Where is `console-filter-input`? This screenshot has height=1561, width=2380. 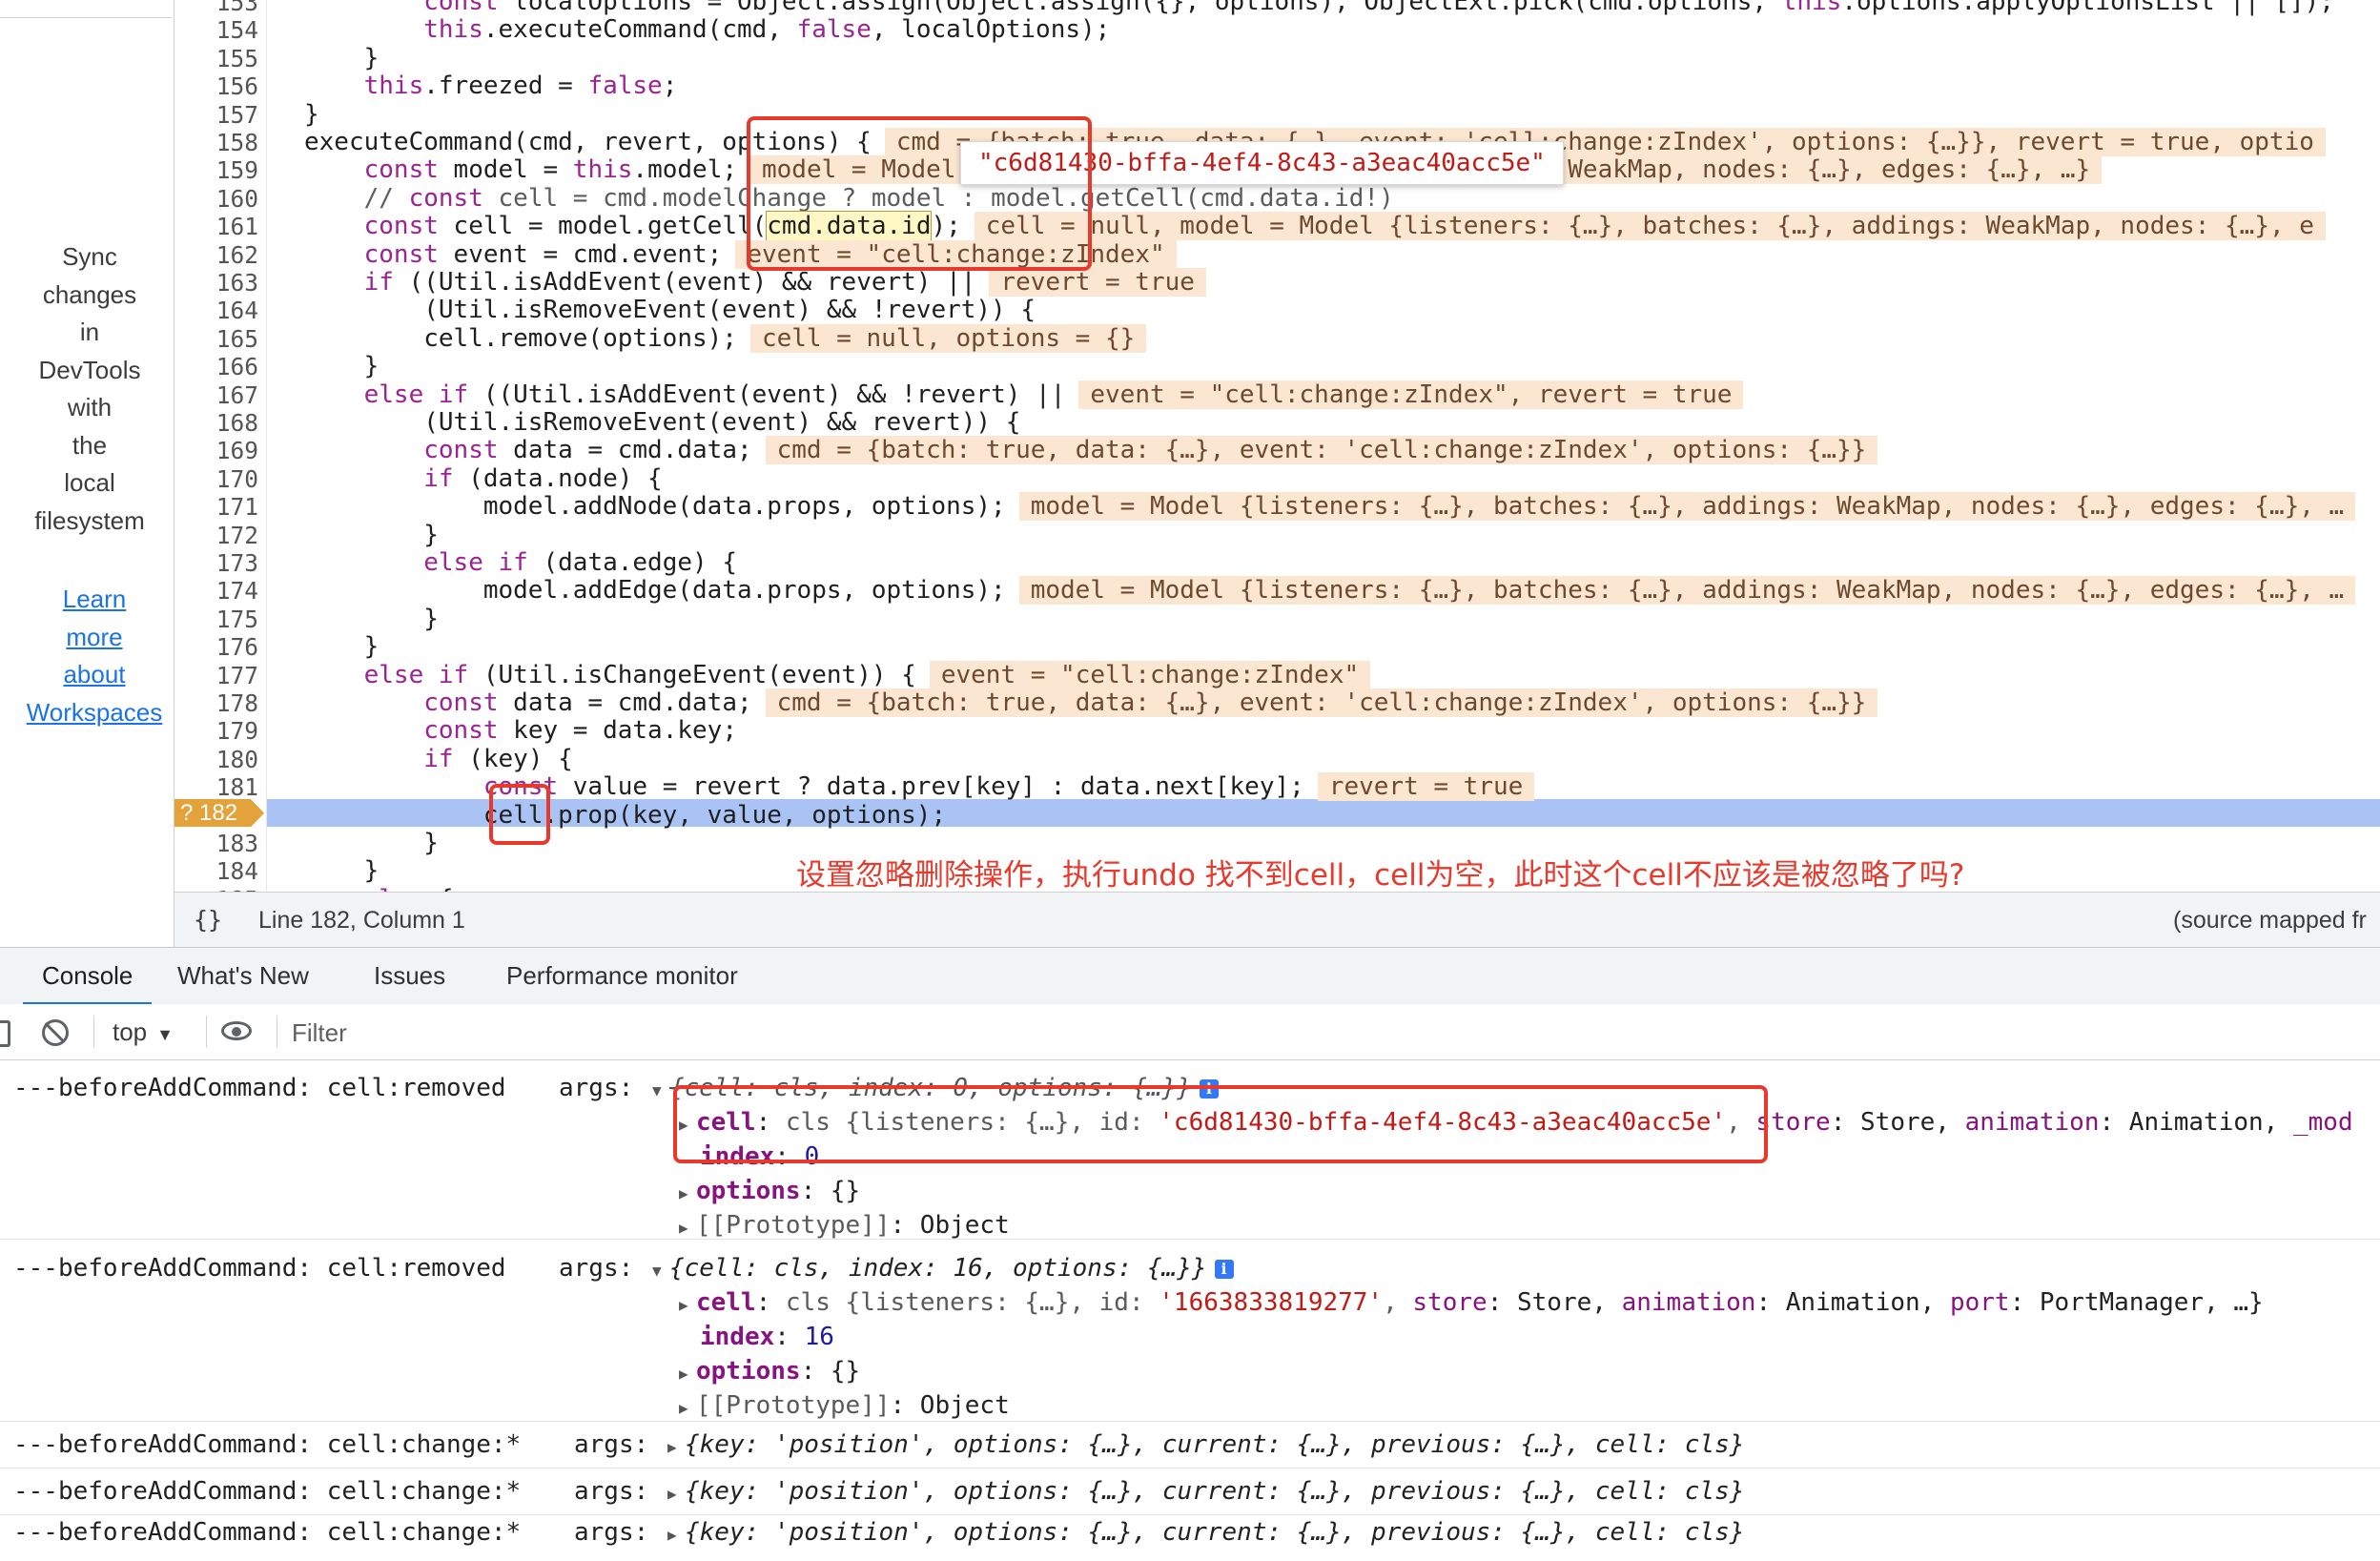
console-filter-input is located at coordinates (1335, 1033).